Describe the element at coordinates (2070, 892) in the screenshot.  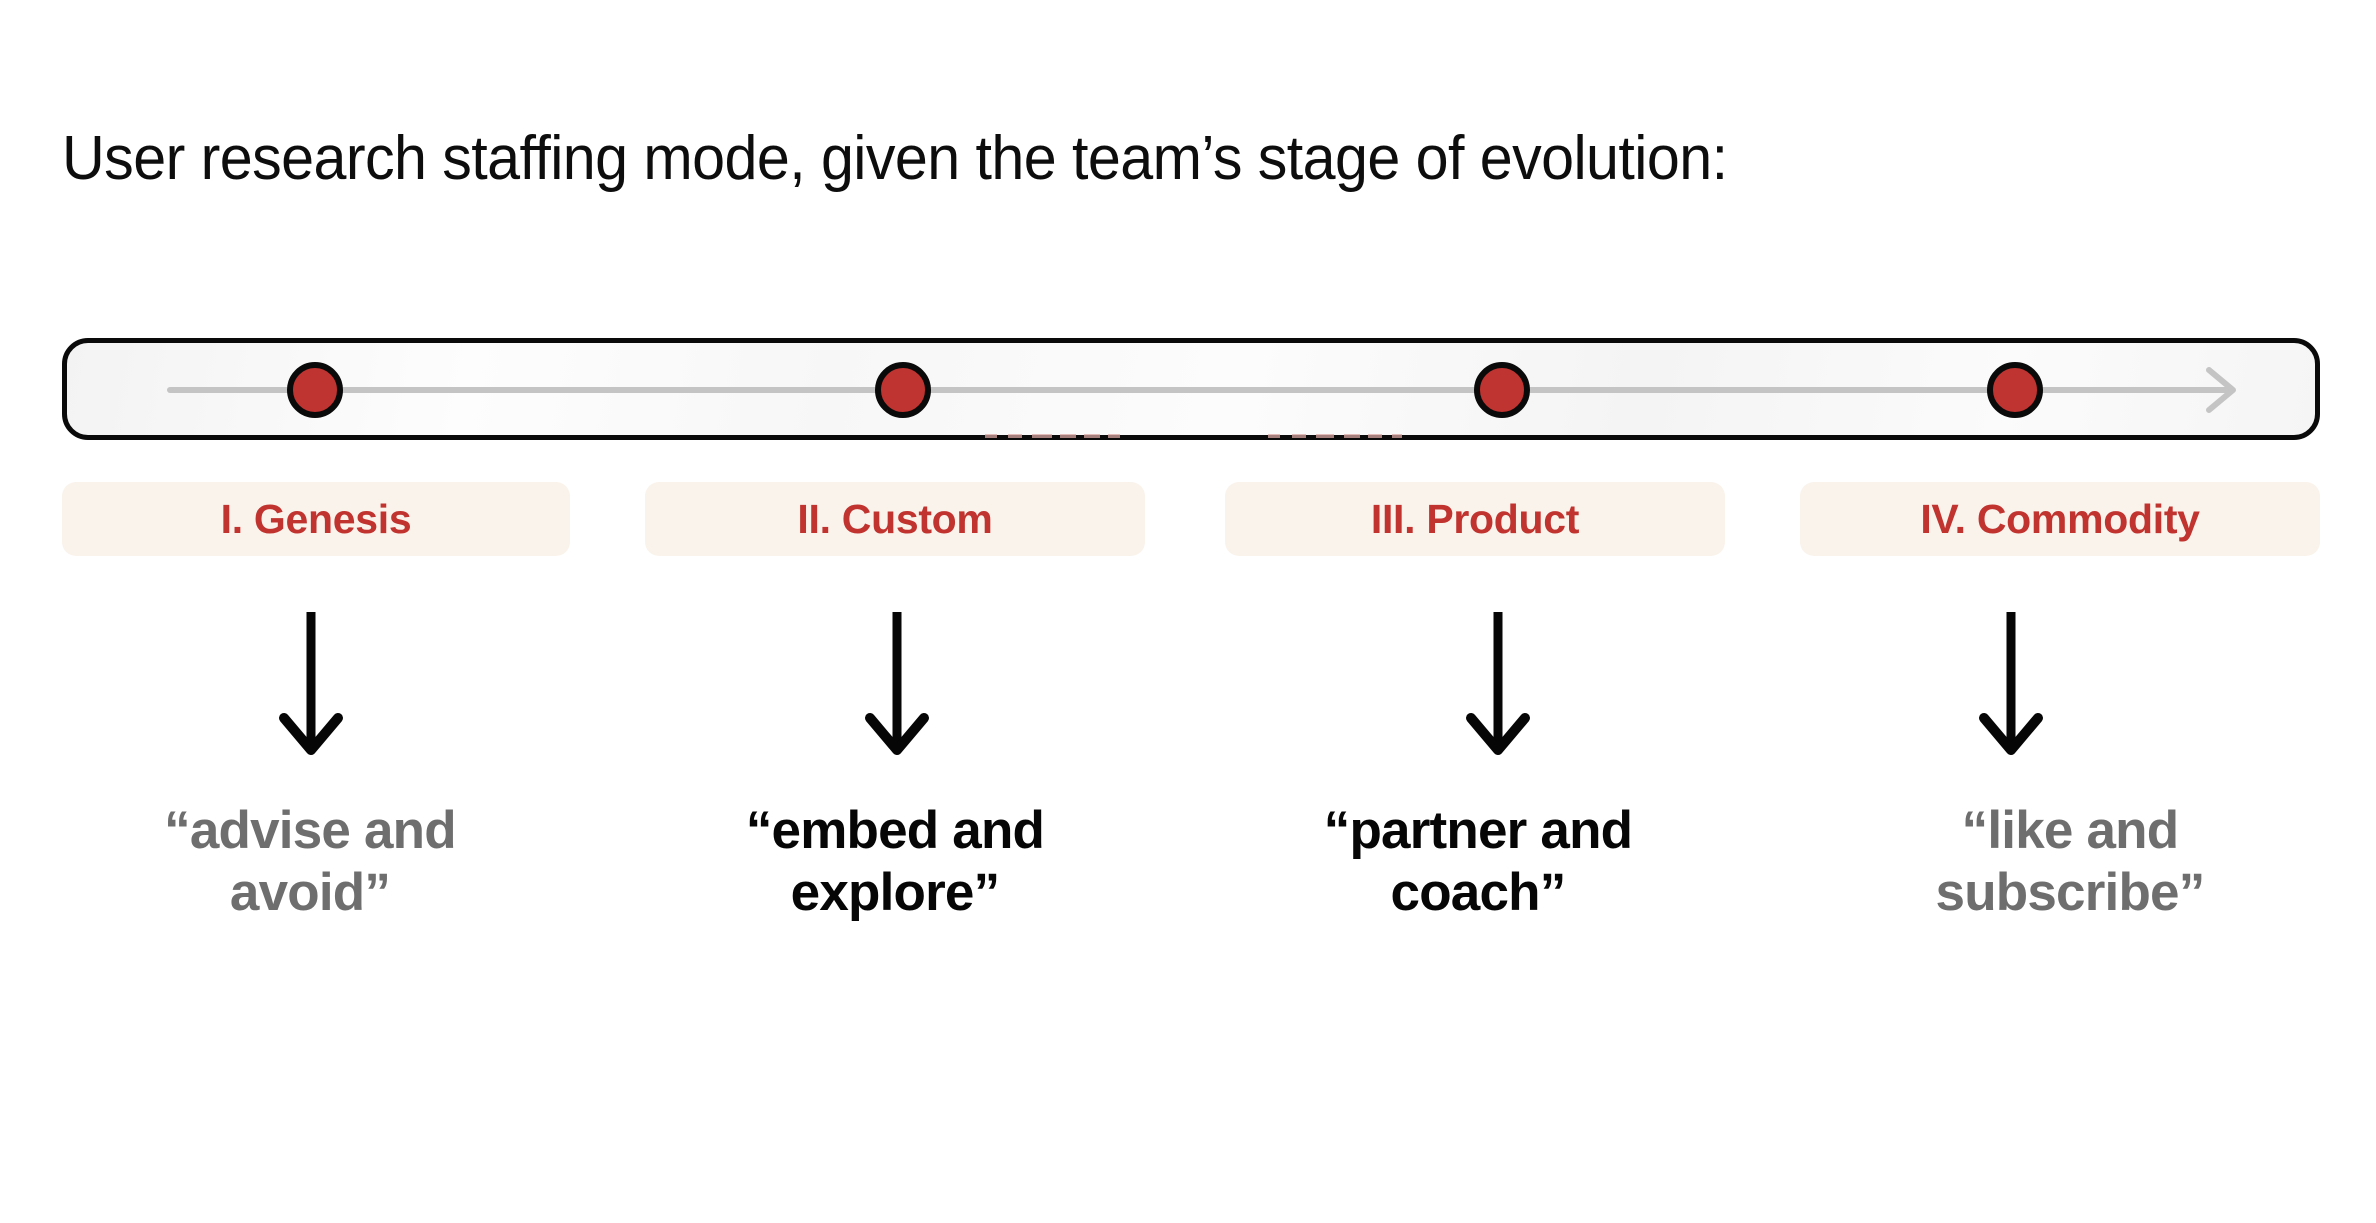
I see `caption-line-2: subscribe”` at that location.